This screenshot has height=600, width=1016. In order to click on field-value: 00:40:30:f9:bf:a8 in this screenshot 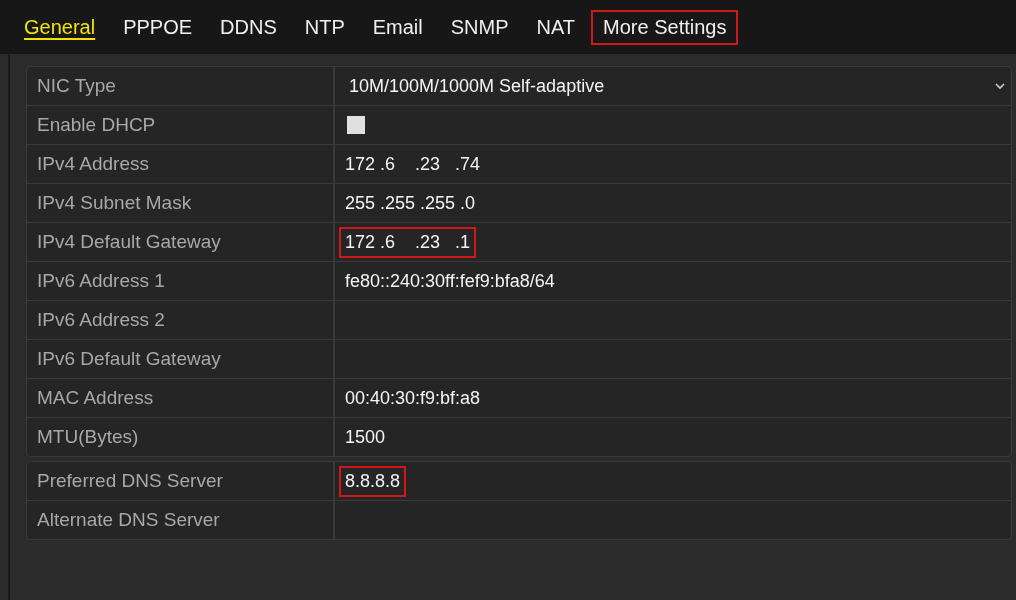, I will do `click(413, 398)`.